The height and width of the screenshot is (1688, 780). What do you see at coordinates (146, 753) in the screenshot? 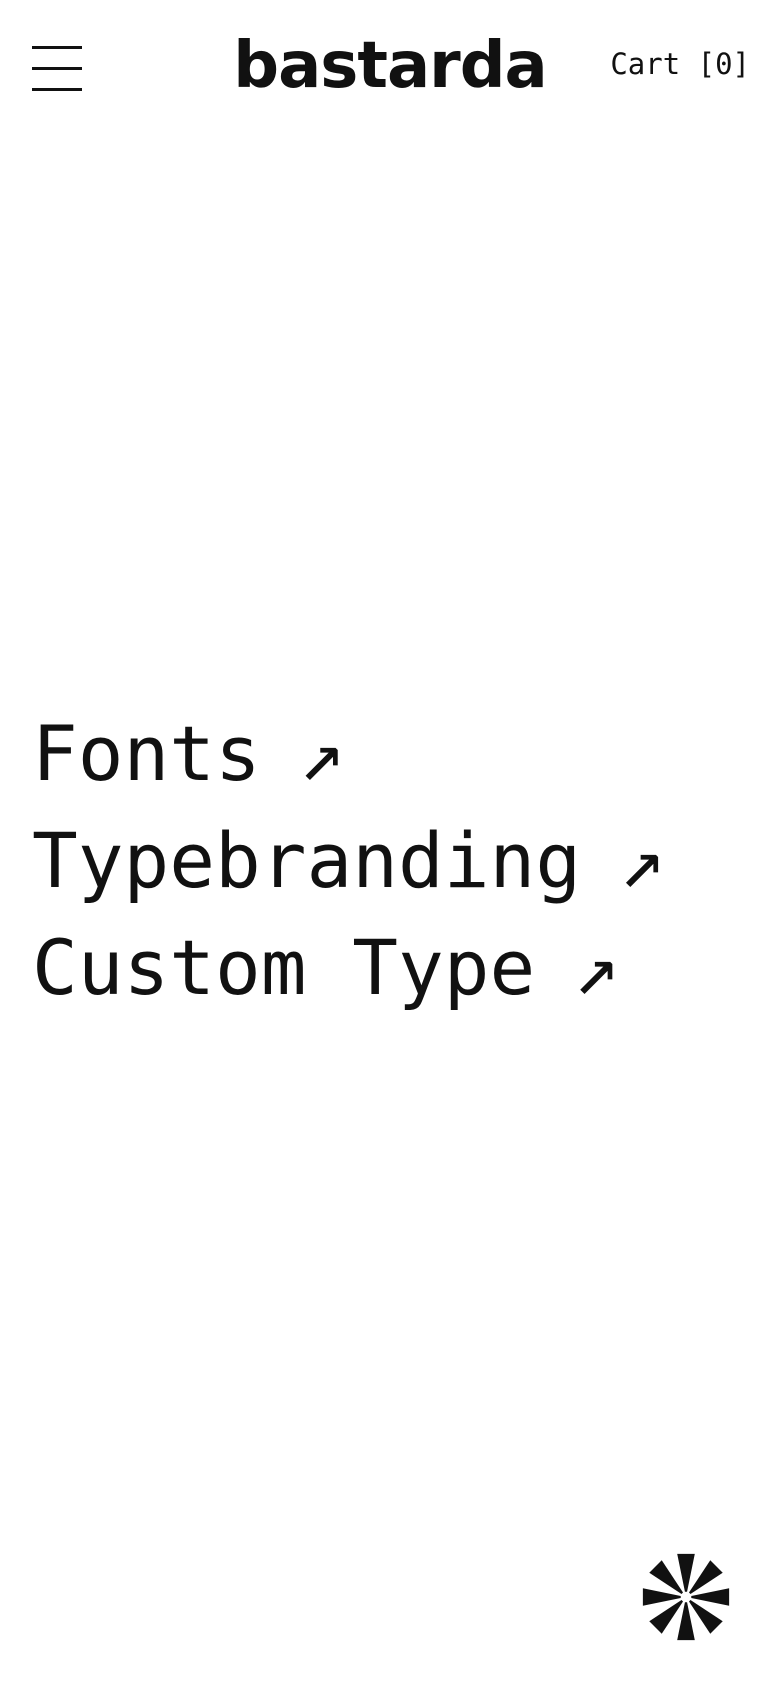
I see `nav-link-label: Fonts` at bounding box center [146, 753].